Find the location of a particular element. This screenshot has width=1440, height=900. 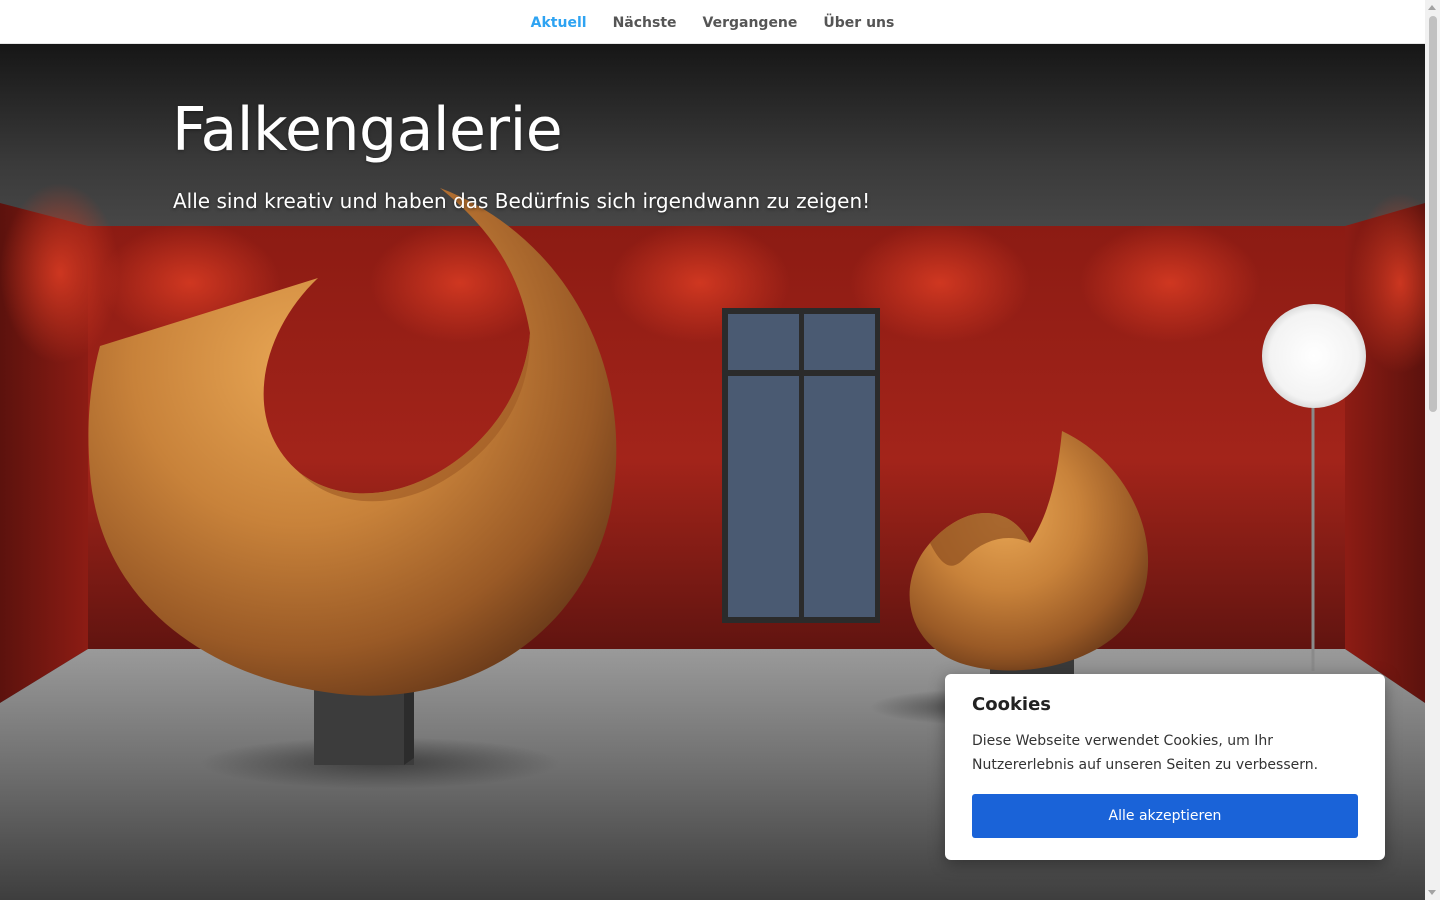

page-title: Falkengalerie is located at coordinates (367, 130).